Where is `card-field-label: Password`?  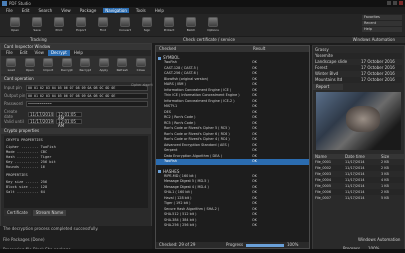 card-field-label: Password is located at coordinates (13, 103).